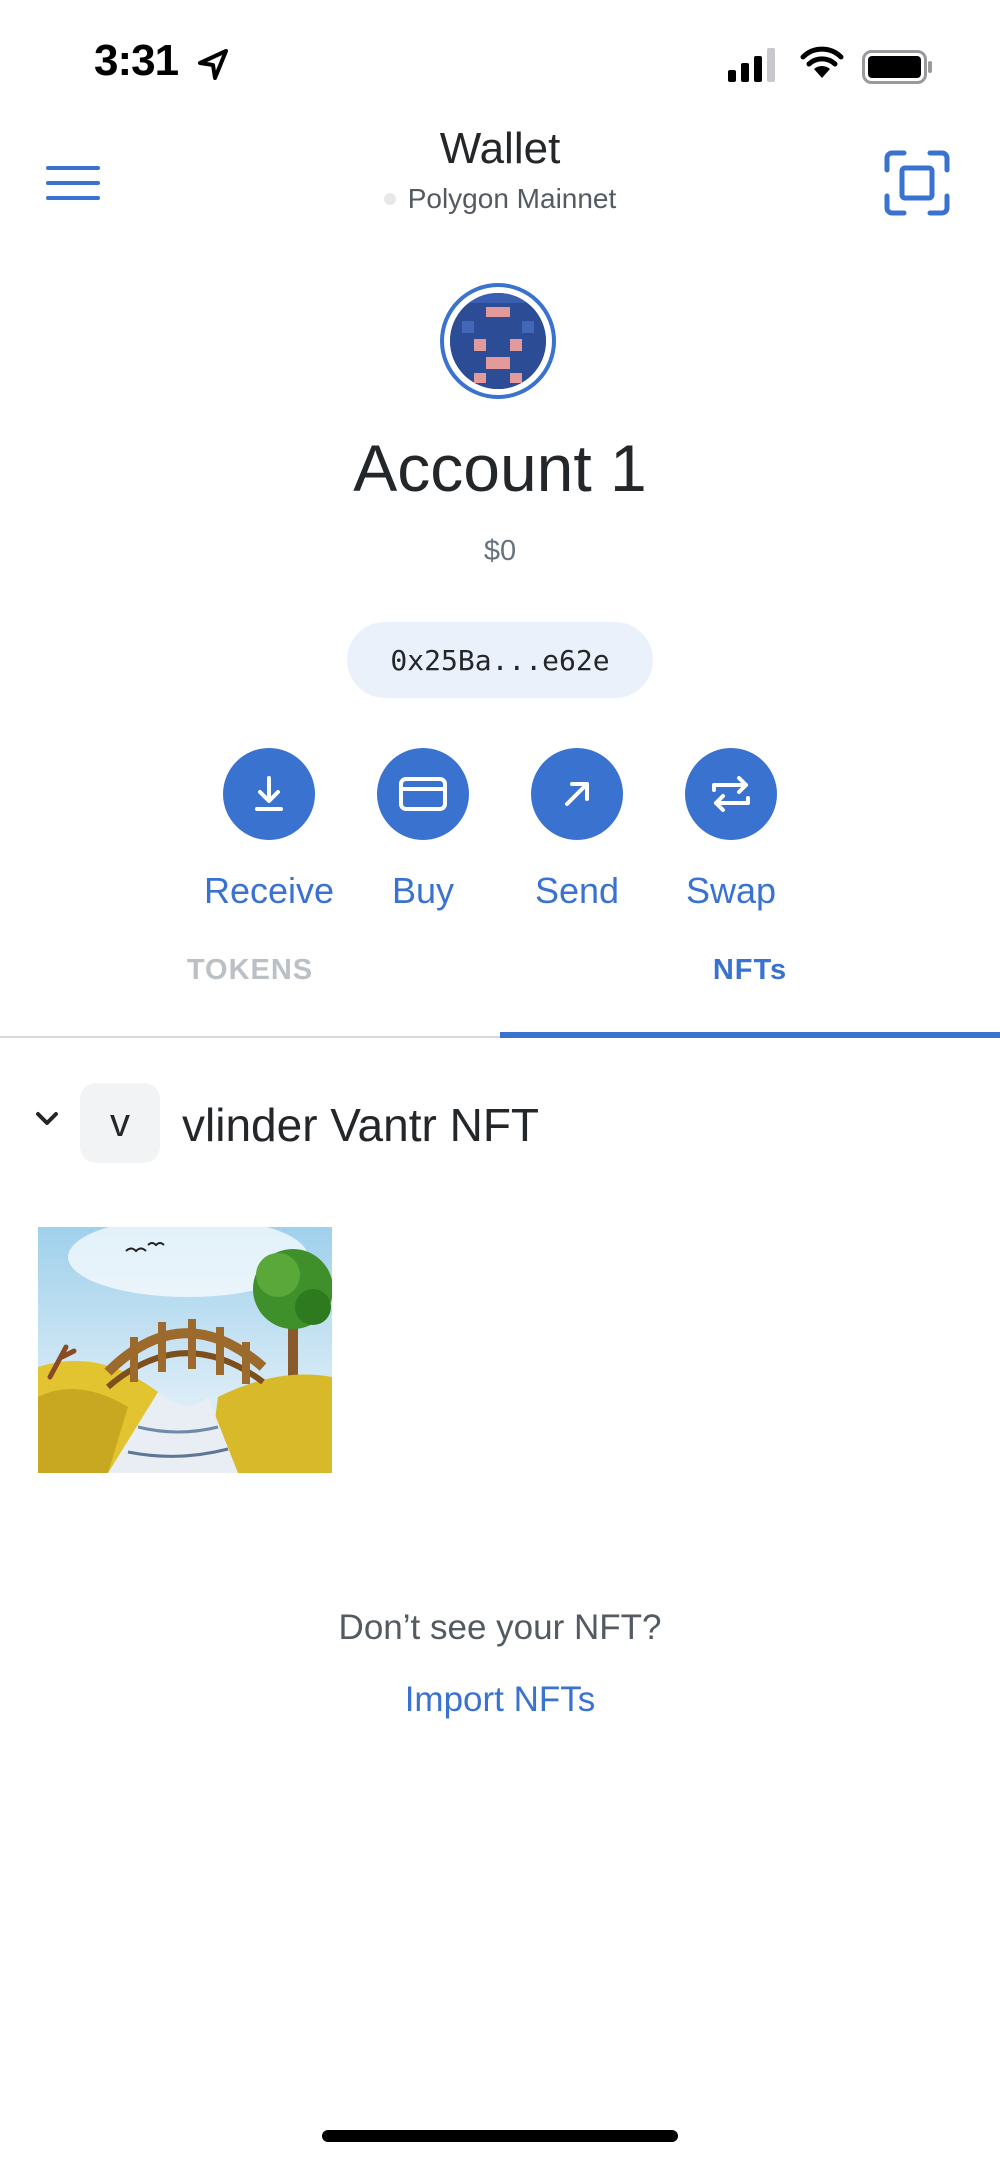 Image resolution: width=1000 pixels, height=2164 pixels. I want to click on nft-thumbnail, so click(185, 1350).